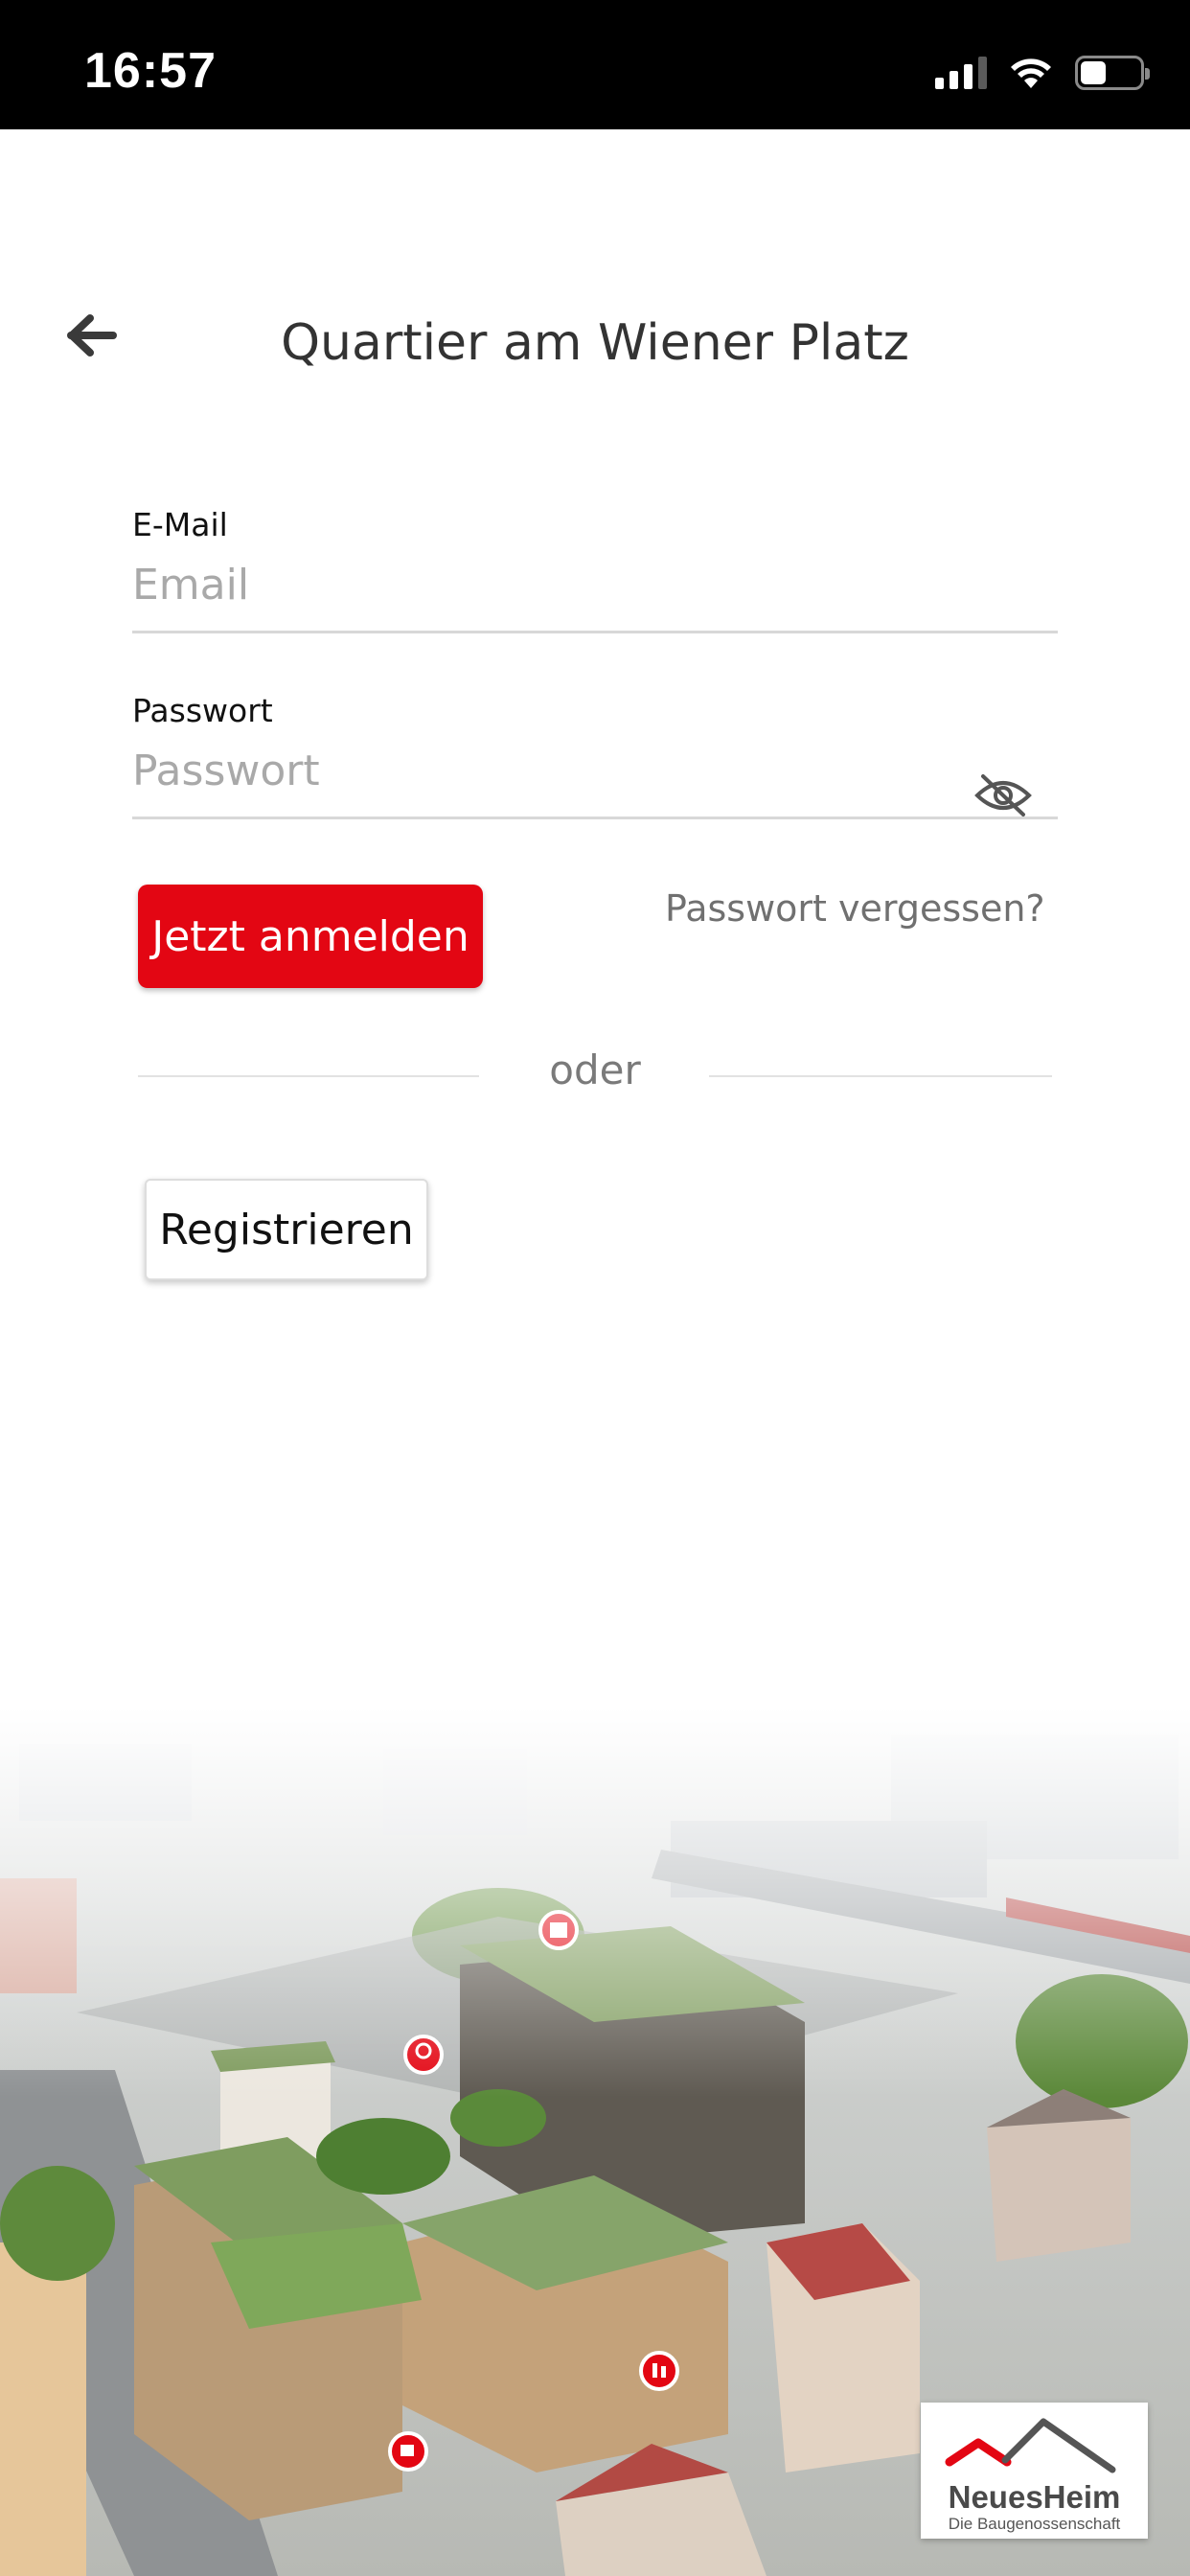 This screenshot has width=1190, height=2576. What do you see at coordinates (1035, 2524) in the screenshot?
I see `logo-subtitle: Die Baugenossenschaft` at bounding box center [1035, 2524].